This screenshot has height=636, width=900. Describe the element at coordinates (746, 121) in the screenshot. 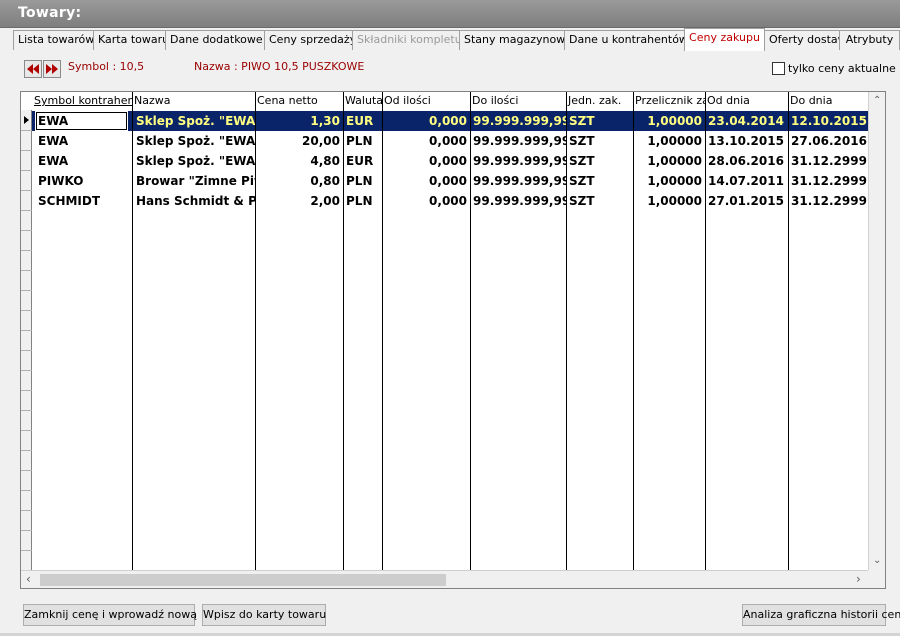

I see `cell-date-from: 23.04.2014` at that location.